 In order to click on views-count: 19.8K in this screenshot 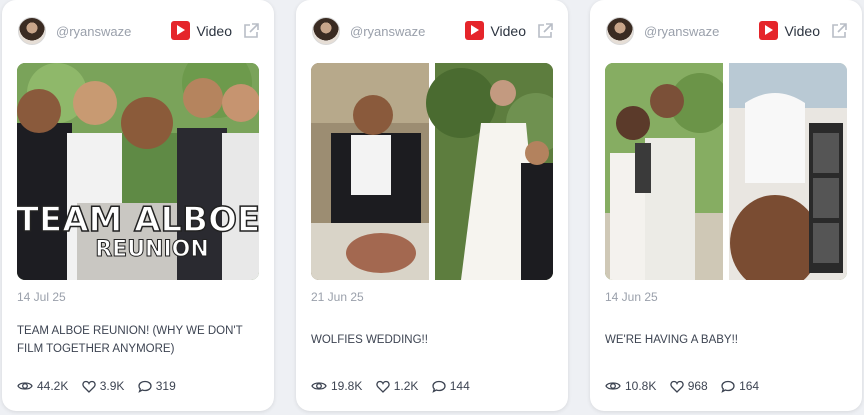, I will do `click(347, 386)`.